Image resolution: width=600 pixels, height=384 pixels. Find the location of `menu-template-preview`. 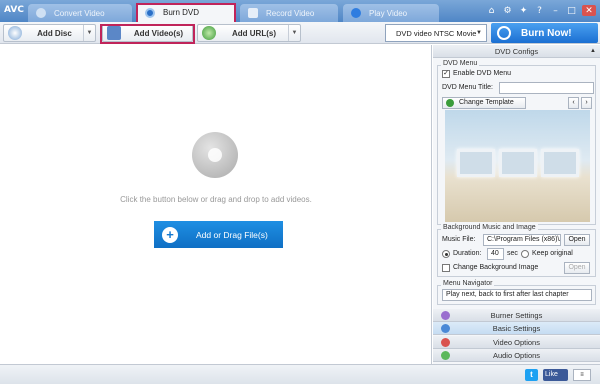

menu-template-preview is located at coordinates (517, 166).